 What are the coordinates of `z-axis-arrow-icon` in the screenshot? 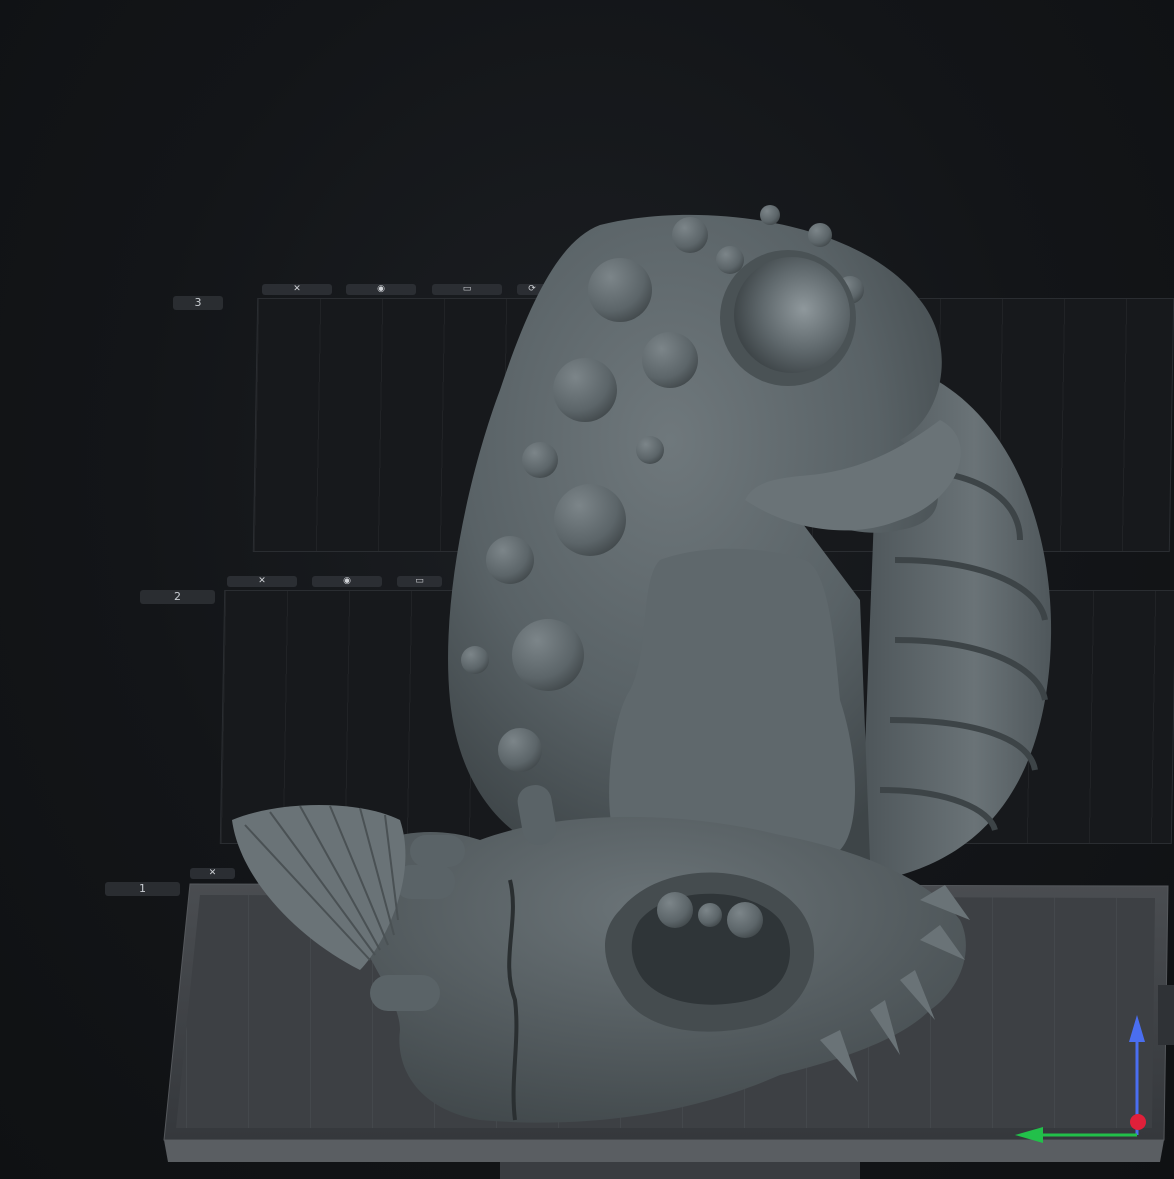 It's located at (1137, 1028).